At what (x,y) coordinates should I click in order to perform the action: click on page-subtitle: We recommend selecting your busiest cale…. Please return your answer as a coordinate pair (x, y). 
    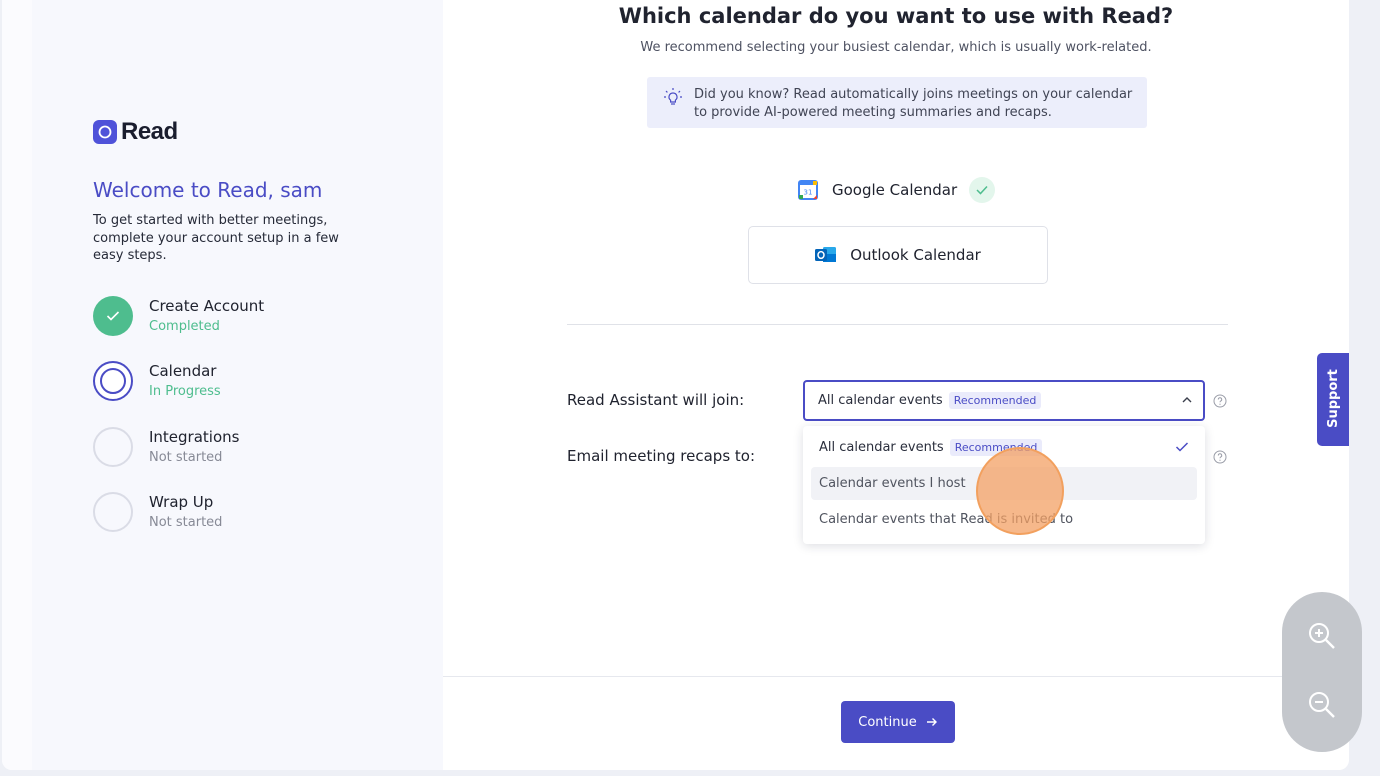
    Looking at the image, I should click on (896, 47).